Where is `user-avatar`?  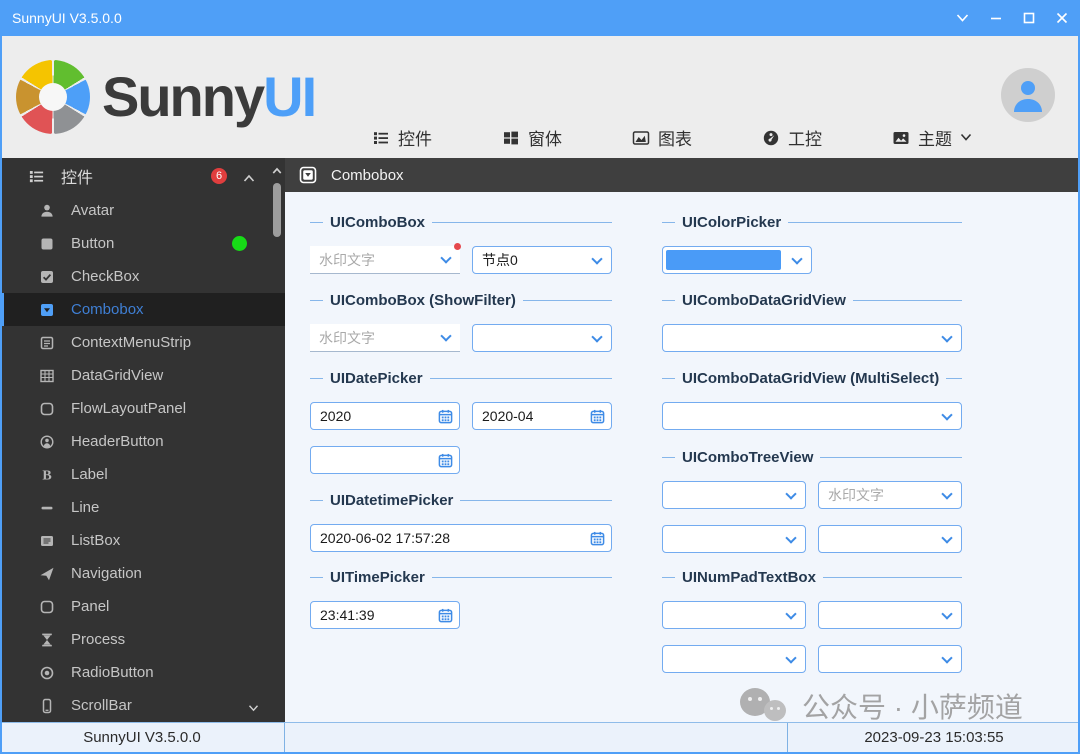 user-avatar is located at coordinates (1028, 95).